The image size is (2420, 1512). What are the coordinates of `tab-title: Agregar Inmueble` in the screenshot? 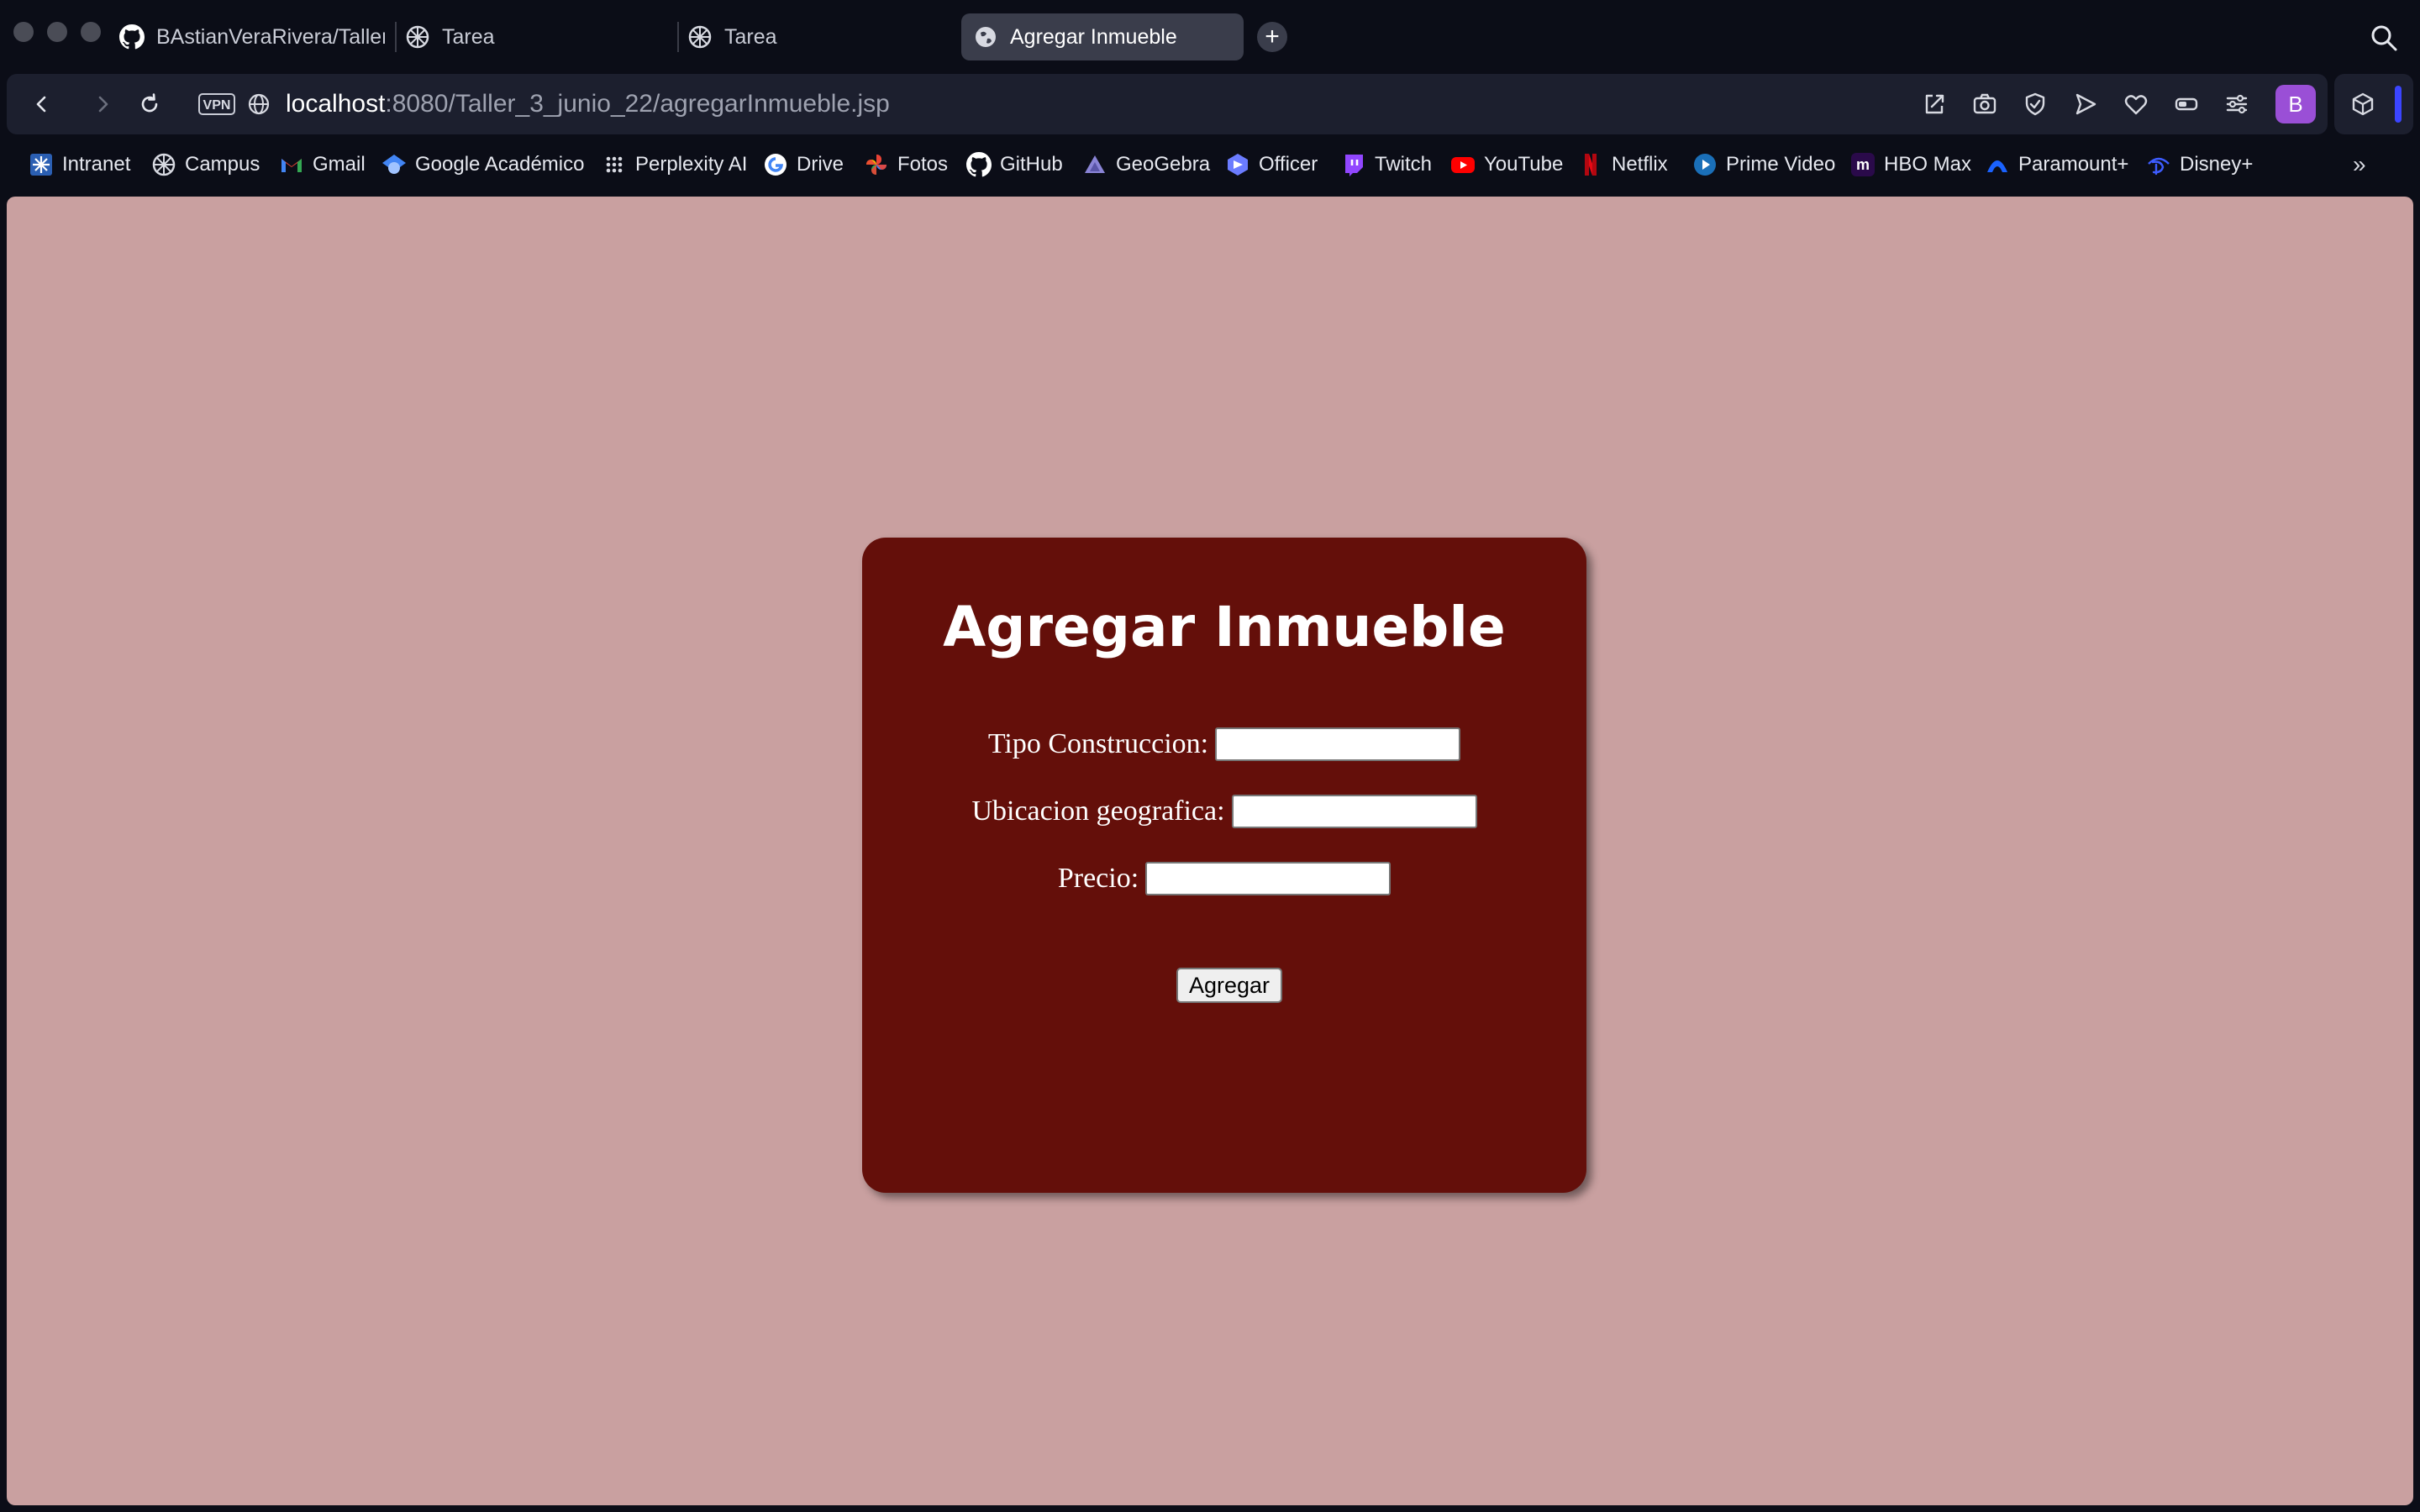 It's located at (1093, 36).